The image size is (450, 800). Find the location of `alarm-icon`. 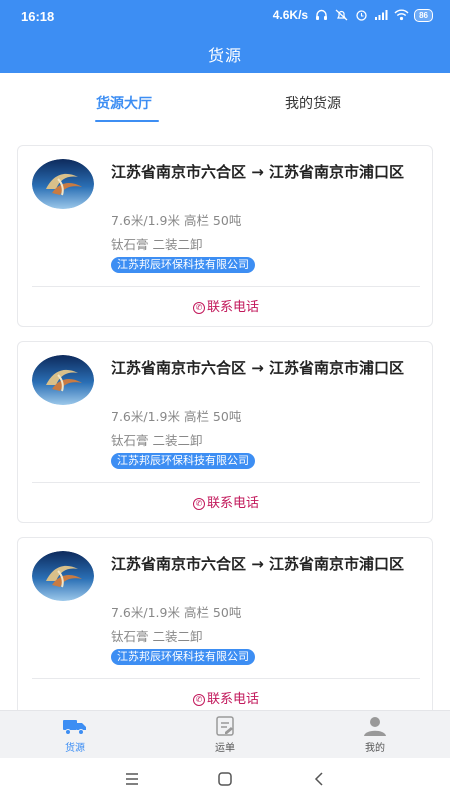

alarm-icon is located at coordinates (361, 15).